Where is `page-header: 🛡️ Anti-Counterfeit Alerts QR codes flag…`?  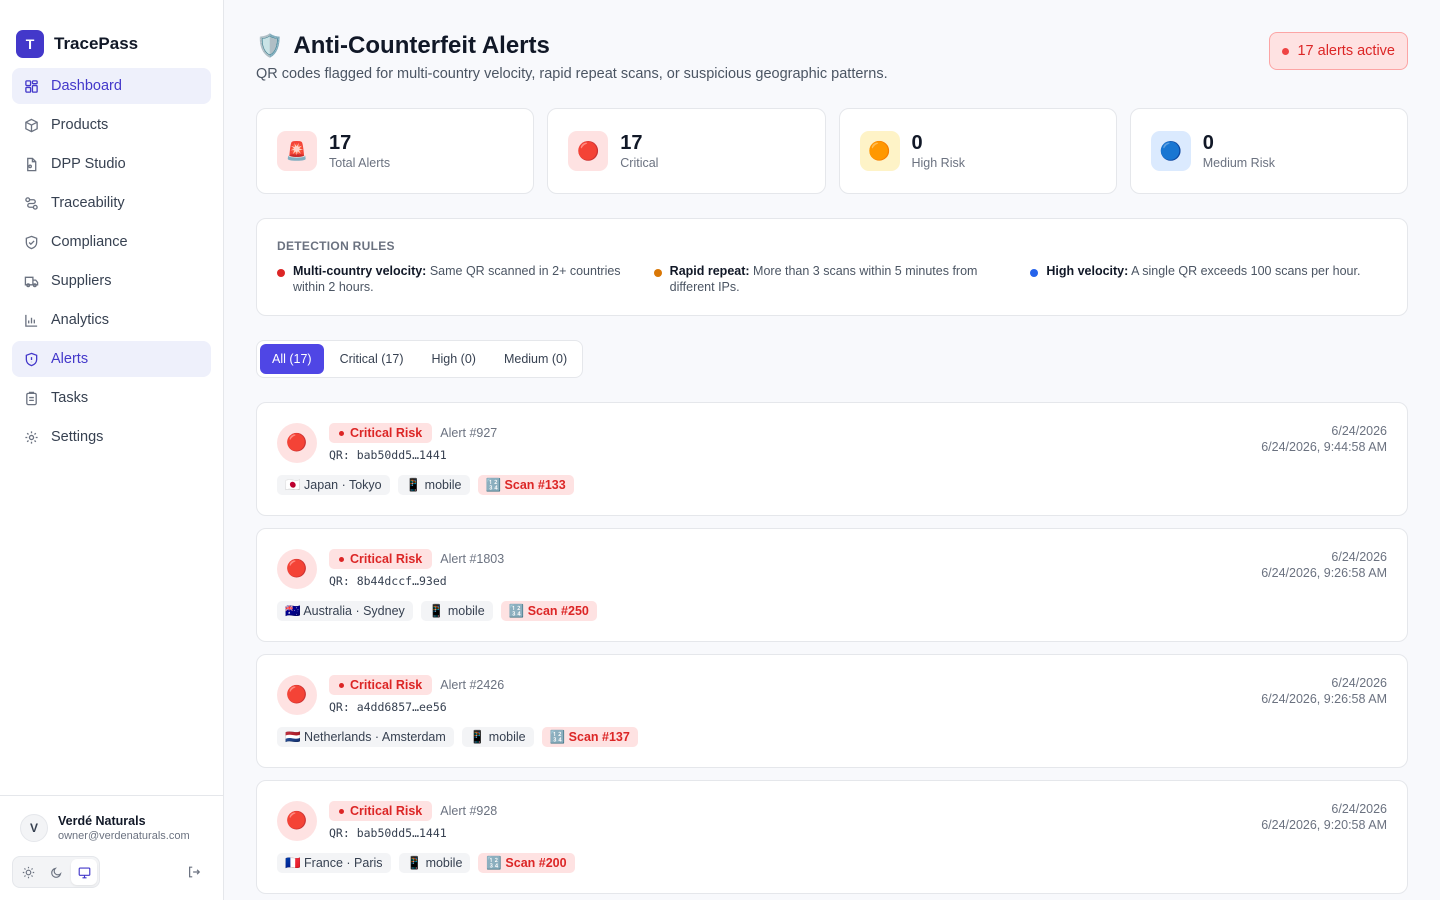 page-header: 🛡️ Anti-Counterfeit Alerts QR codes flag… is located at coordinates (832, 57).